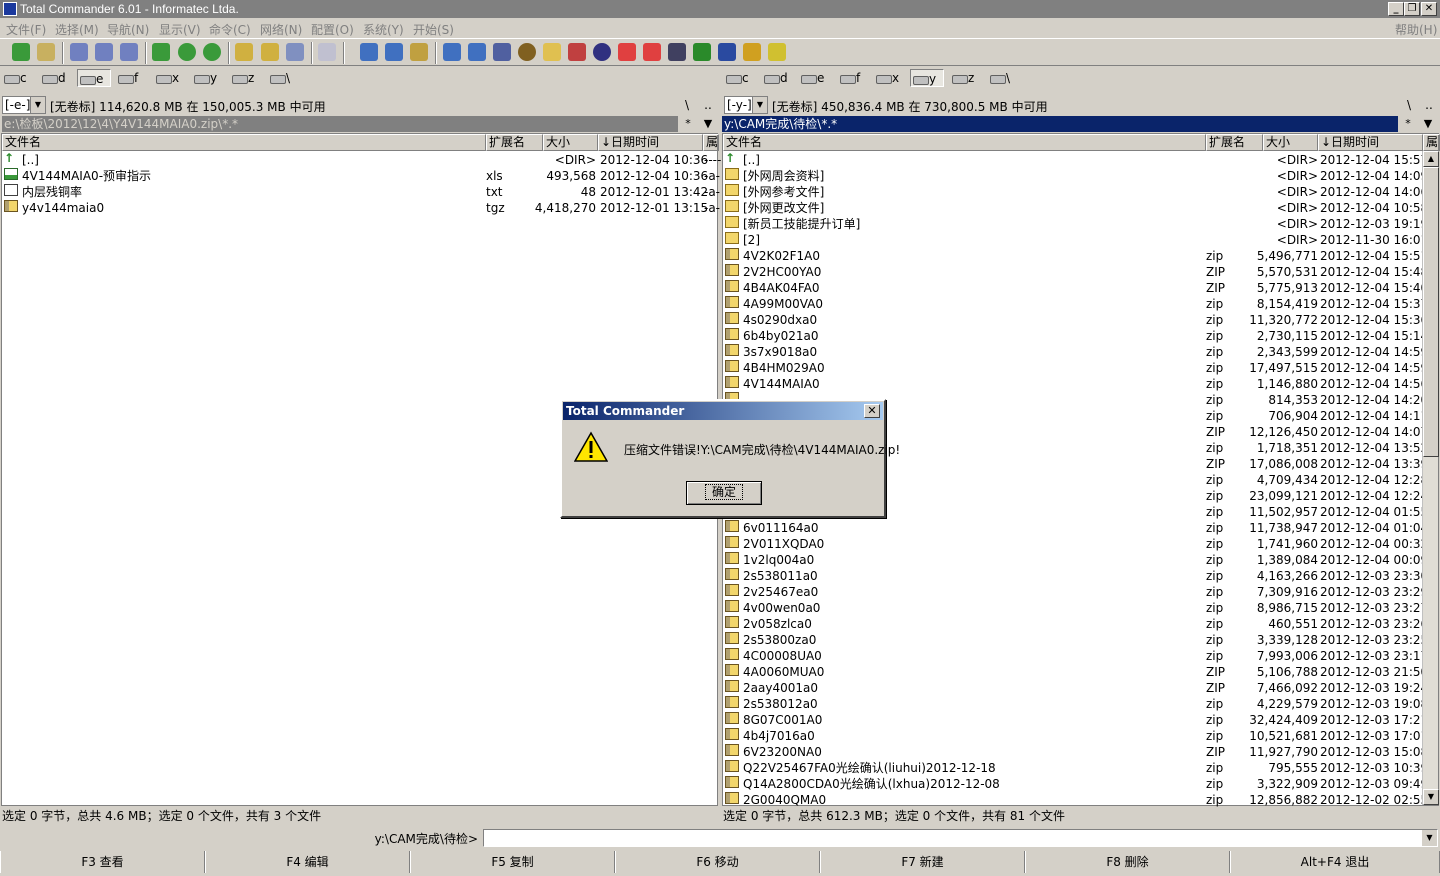 The image size is (1440, 876). What do you see at coordinates (187, 52) in the screenshot?
I see `back-icon` at bounding box center [187, 52].